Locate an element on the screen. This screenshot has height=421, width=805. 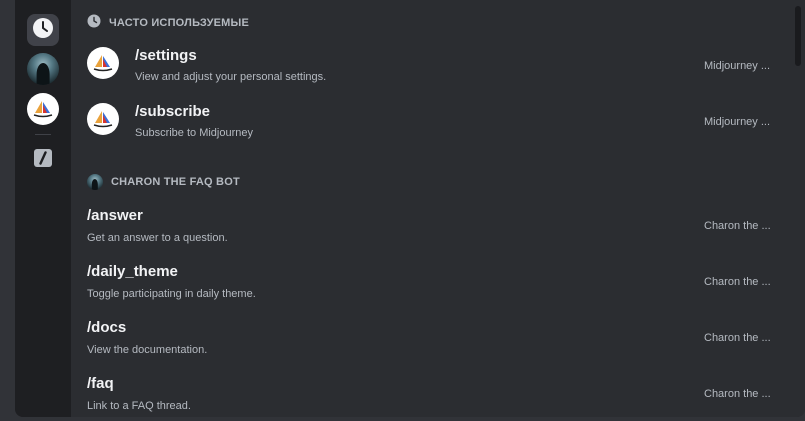
command-name: /subscribe is located at coordinates (173, 111).